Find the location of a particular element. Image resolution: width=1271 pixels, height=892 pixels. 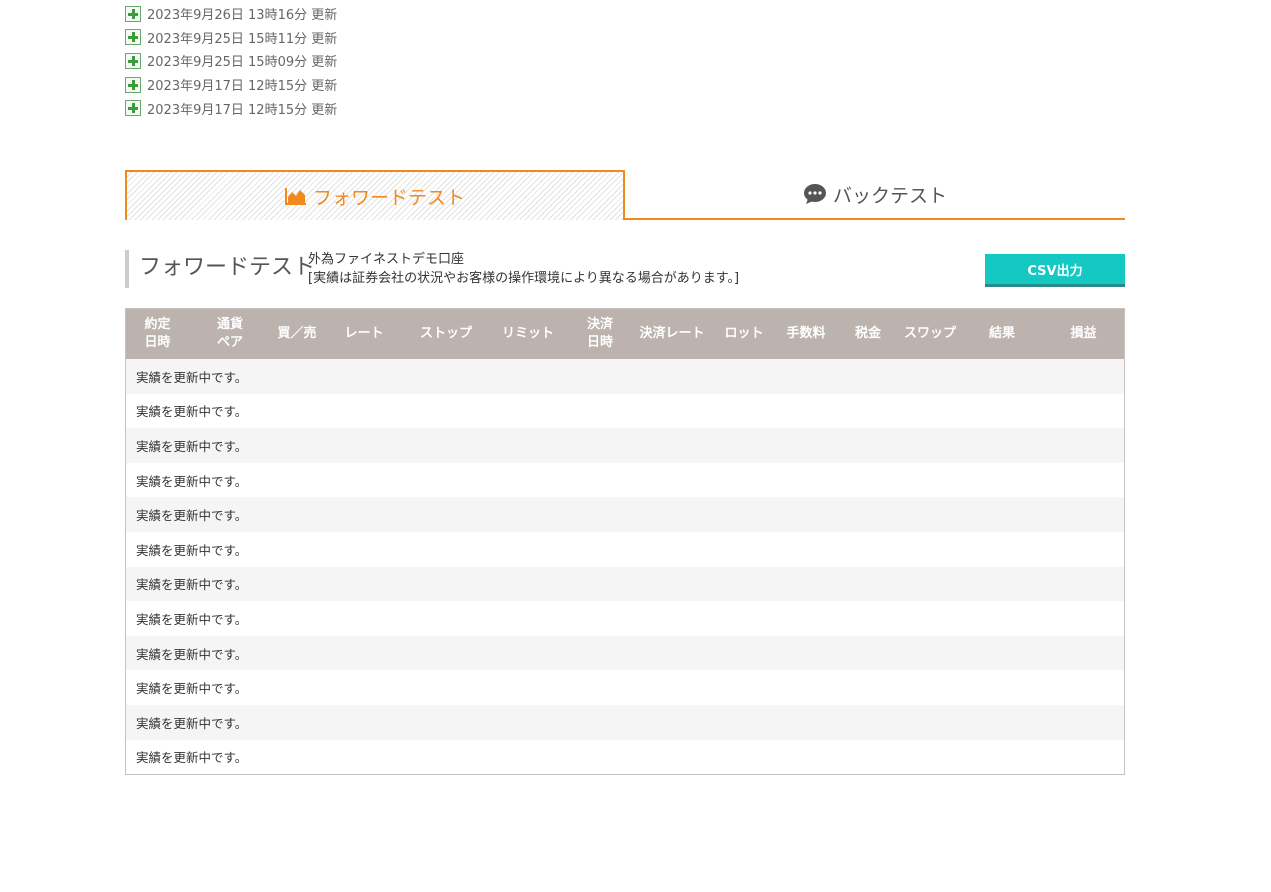

update-item: 2023年9月25日 15時09分 更新 is located at coordinates (231, 61).